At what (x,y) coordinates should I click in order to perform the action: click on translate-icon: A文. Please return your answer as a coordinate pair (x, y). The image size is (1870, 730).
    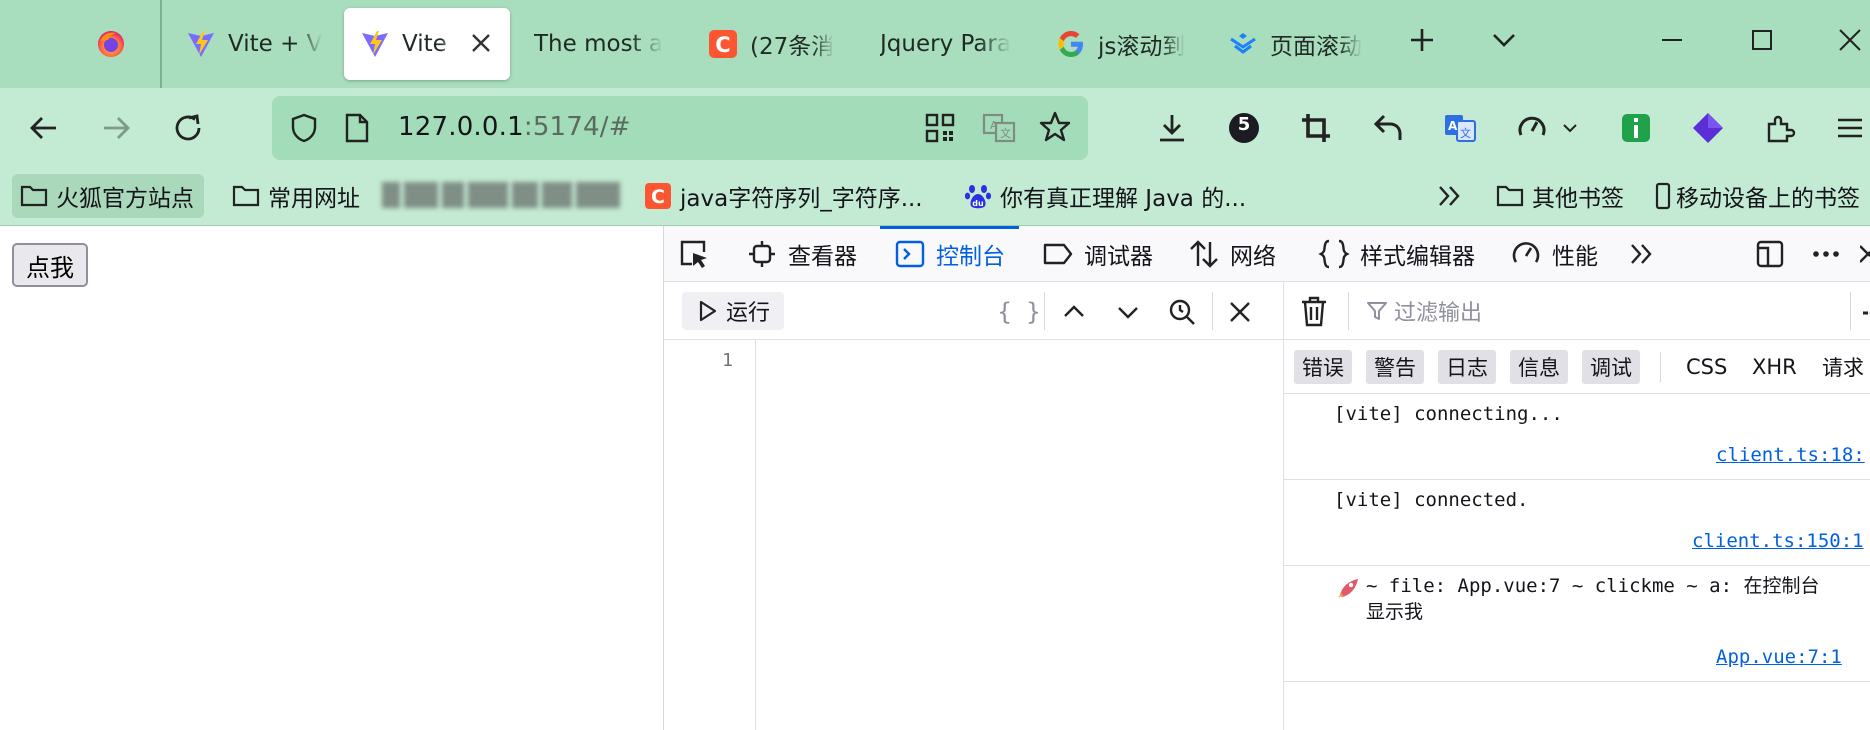
    Looking at the image, I should click on (999, 130).